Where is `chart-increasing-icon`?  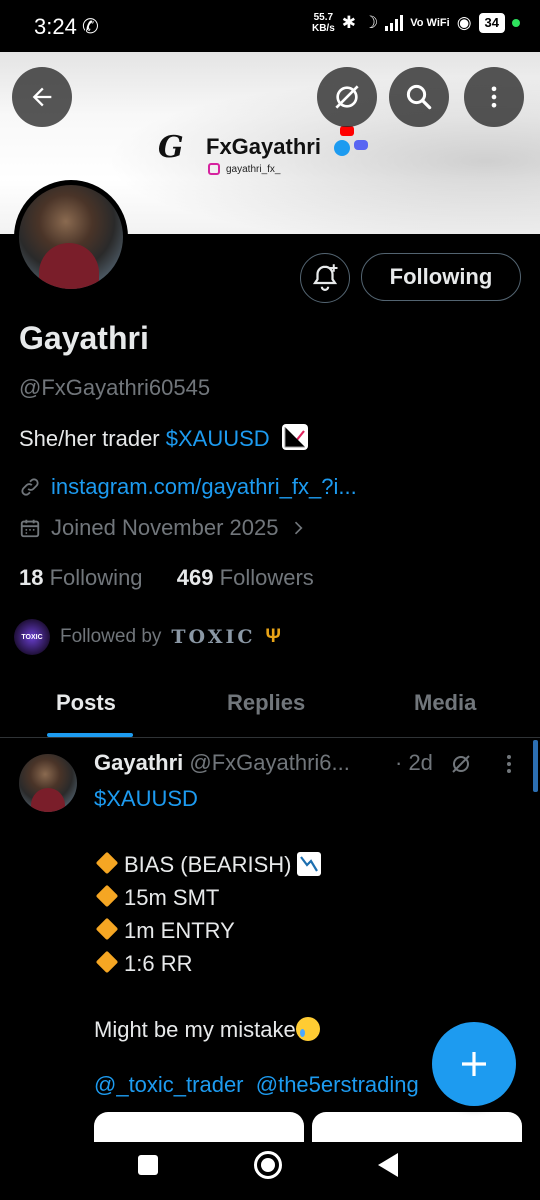
chart-increasing-icon is located at coordinates (294, 437).